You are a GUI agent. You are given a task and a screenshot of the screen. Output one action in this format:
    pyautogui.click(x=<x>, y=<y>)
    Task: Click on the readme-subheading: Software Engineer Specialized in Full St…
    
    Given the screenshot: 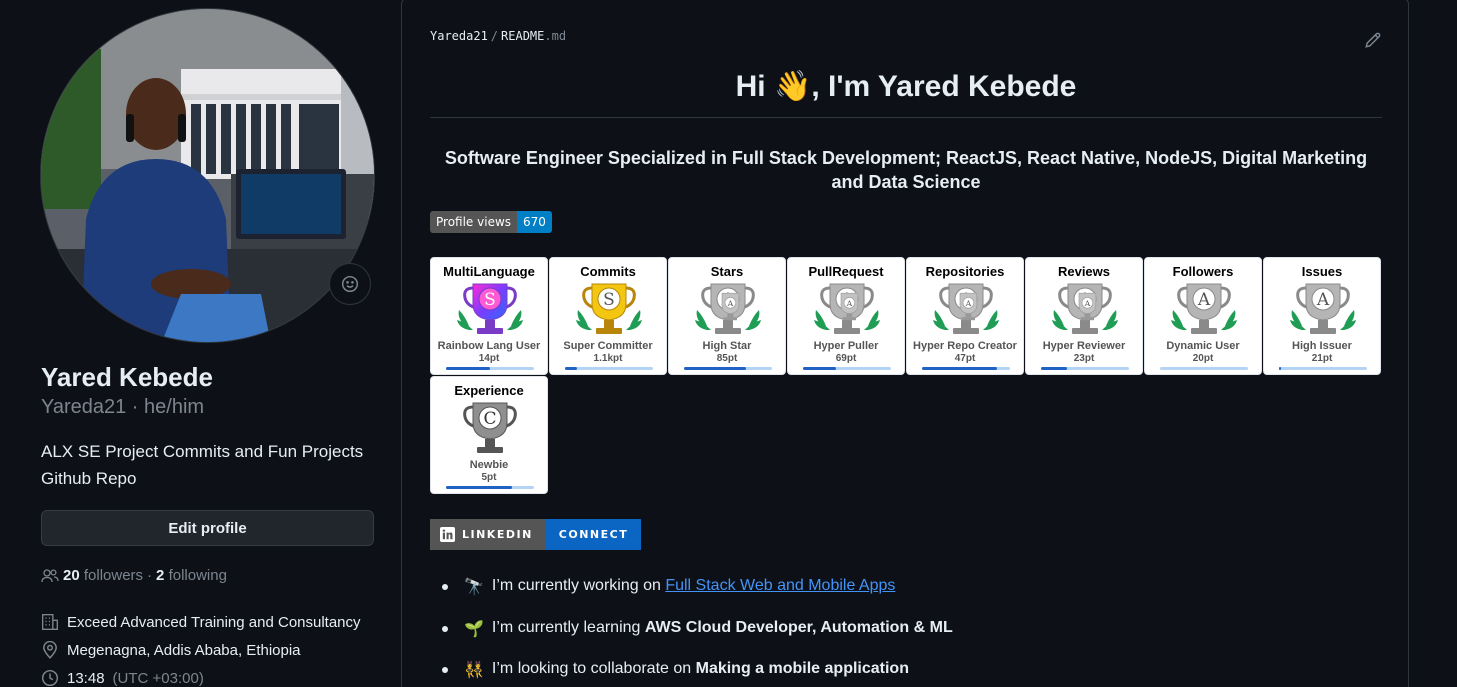 What is the action you would take?
    pyautogui.click(x=906, y=170)
    